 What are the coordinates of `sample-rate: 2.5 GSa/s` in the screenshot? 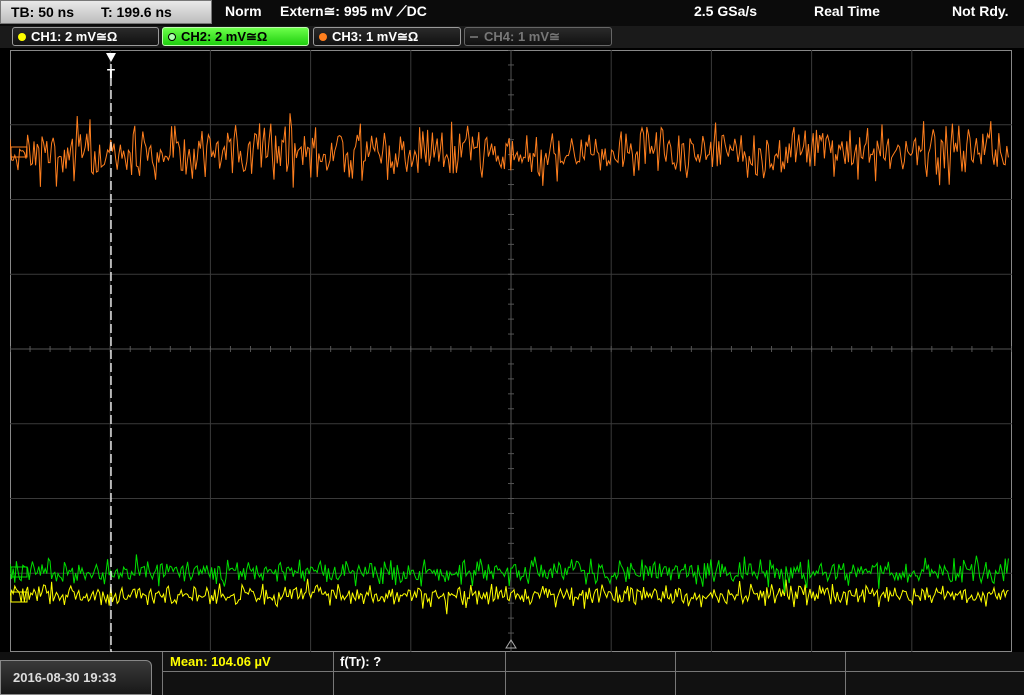 It's located at (725, 11).